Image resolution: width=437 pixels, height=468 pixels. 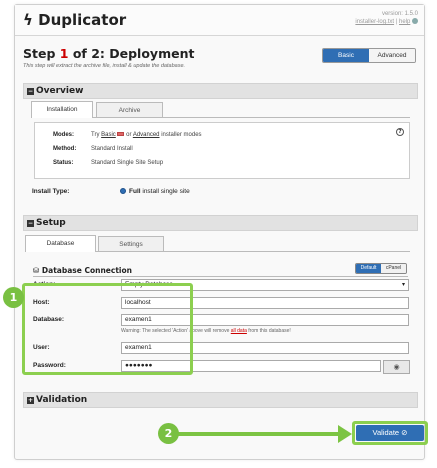 What do you see at coordinates (260, 434) in the screenshot?
I see `callout-arrow-line` at bounding box center [260, 434].